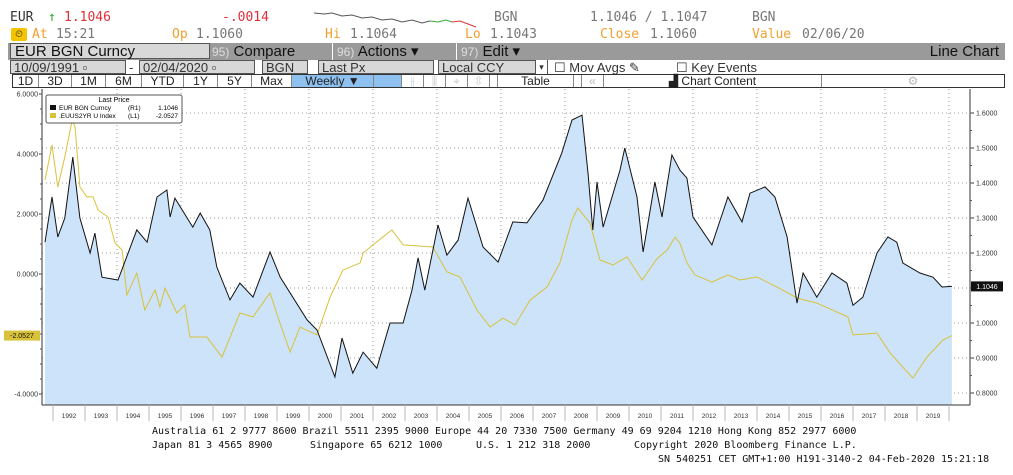 This screenshot has height=475, width=1013. I want to click on legend-title: Last Price, so click(113, 100).